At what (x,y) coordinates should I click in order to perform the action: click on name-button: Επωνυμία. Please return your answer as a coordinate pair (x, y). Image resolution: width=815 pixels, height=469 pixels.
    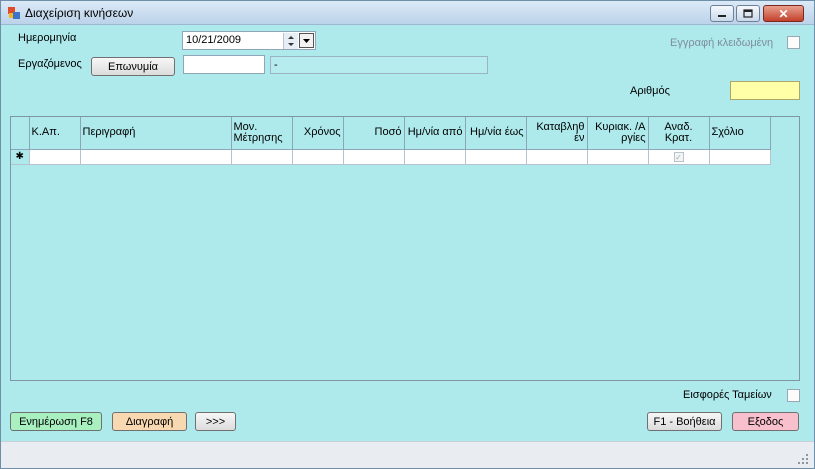
    Looking at the image, I should click on (133, 66).